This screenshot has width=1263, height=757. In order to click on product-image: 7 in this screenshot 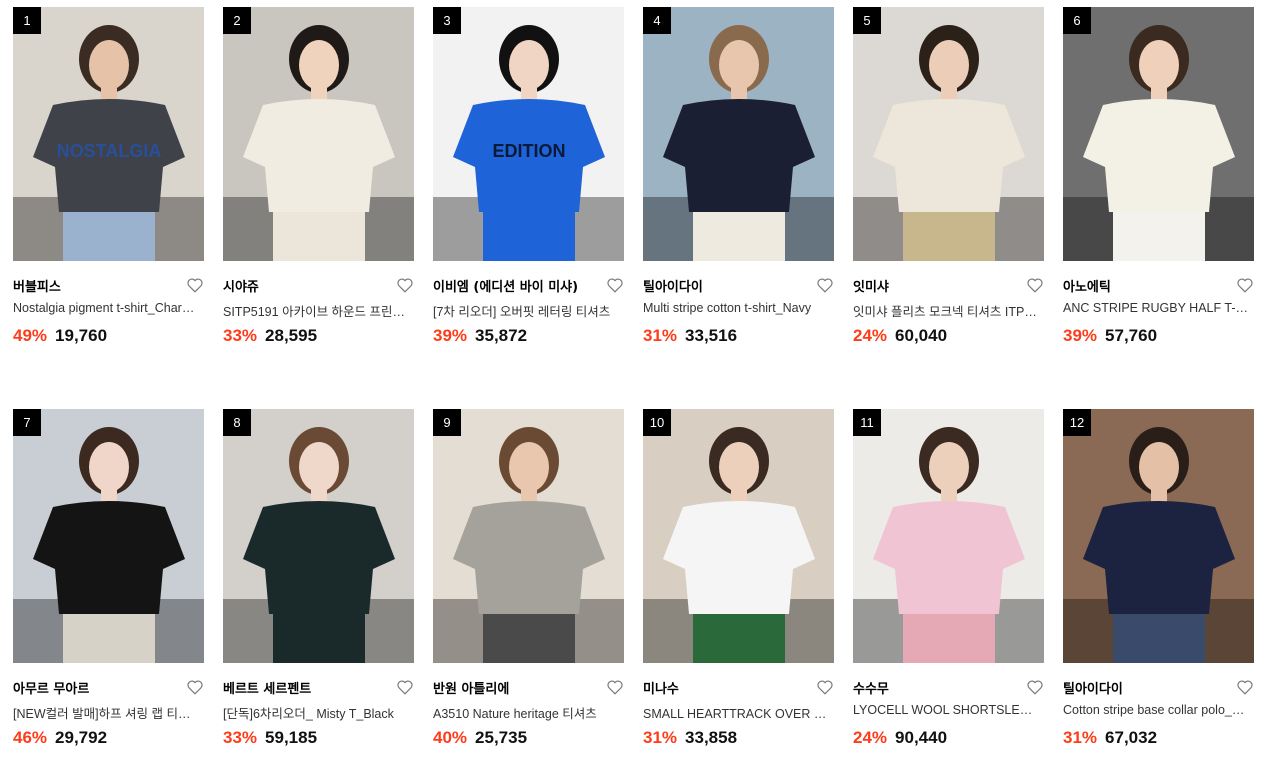, I will do `click(108, 536)`.